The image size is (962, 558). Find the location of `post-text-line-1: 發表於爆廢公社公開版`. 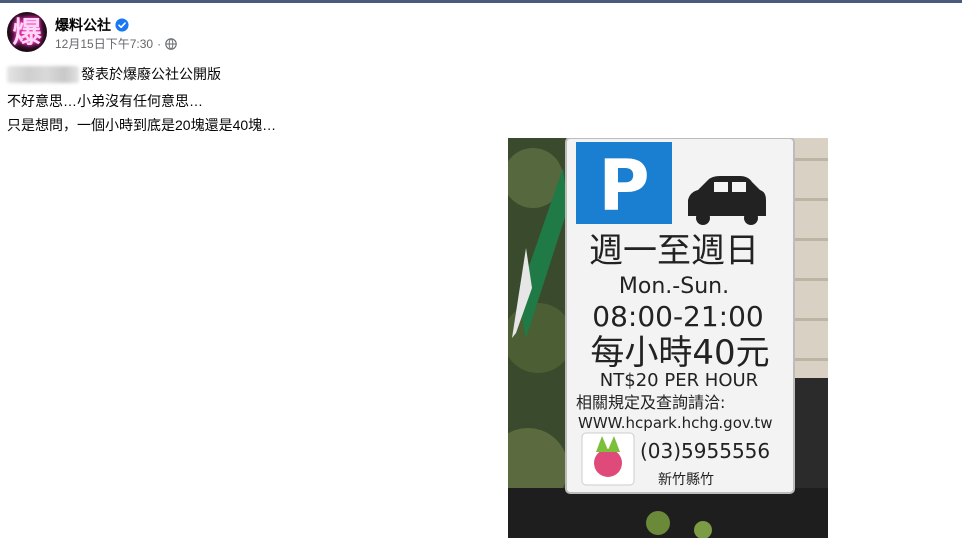

post-text-line-1: 發表於爆廢公社公開版 is located at coordinates (114, 74).